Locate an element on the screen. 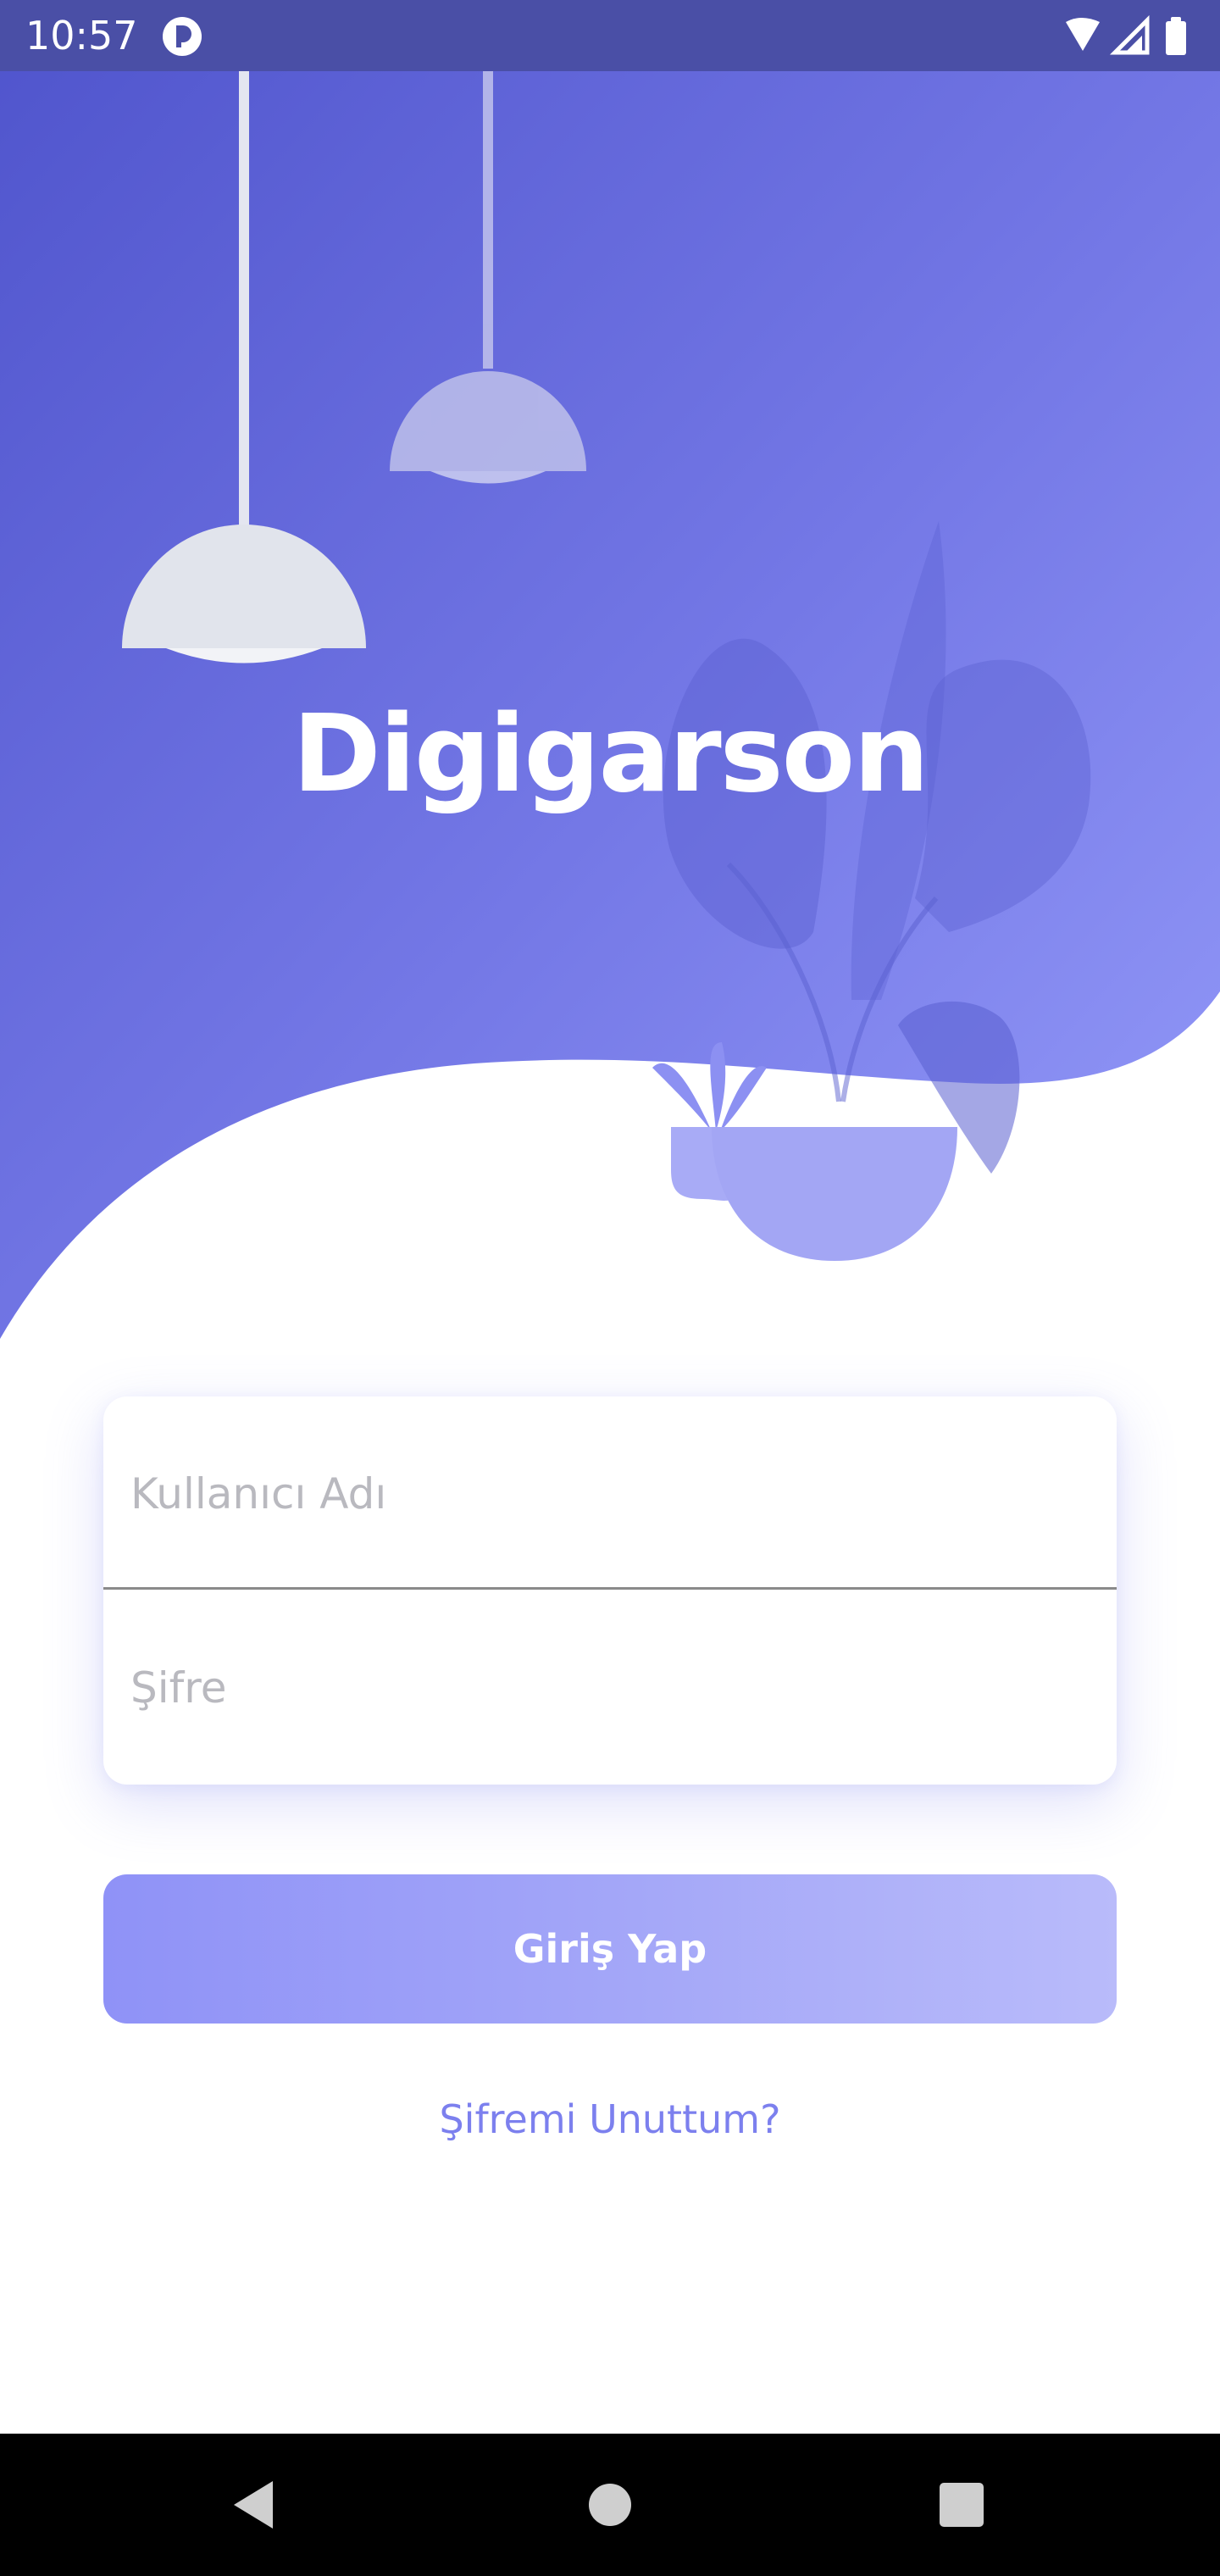 Image resolution: width=1220 pixels, height=2576 pixels. username-field is located at coordinates (610, 1493).